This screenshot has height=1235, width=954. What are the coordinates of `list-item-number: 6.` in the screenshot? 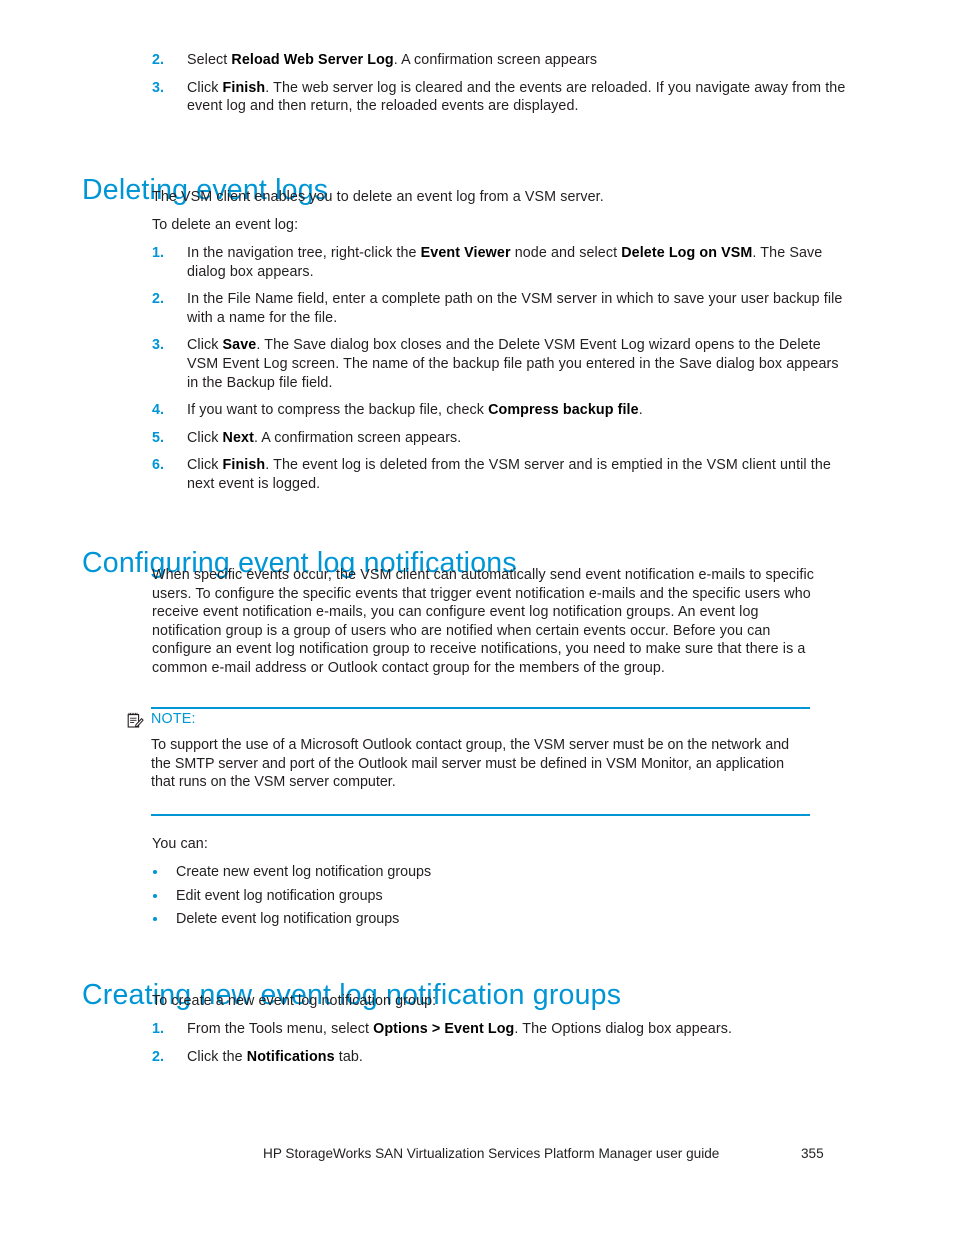 It's located at (158, 465).